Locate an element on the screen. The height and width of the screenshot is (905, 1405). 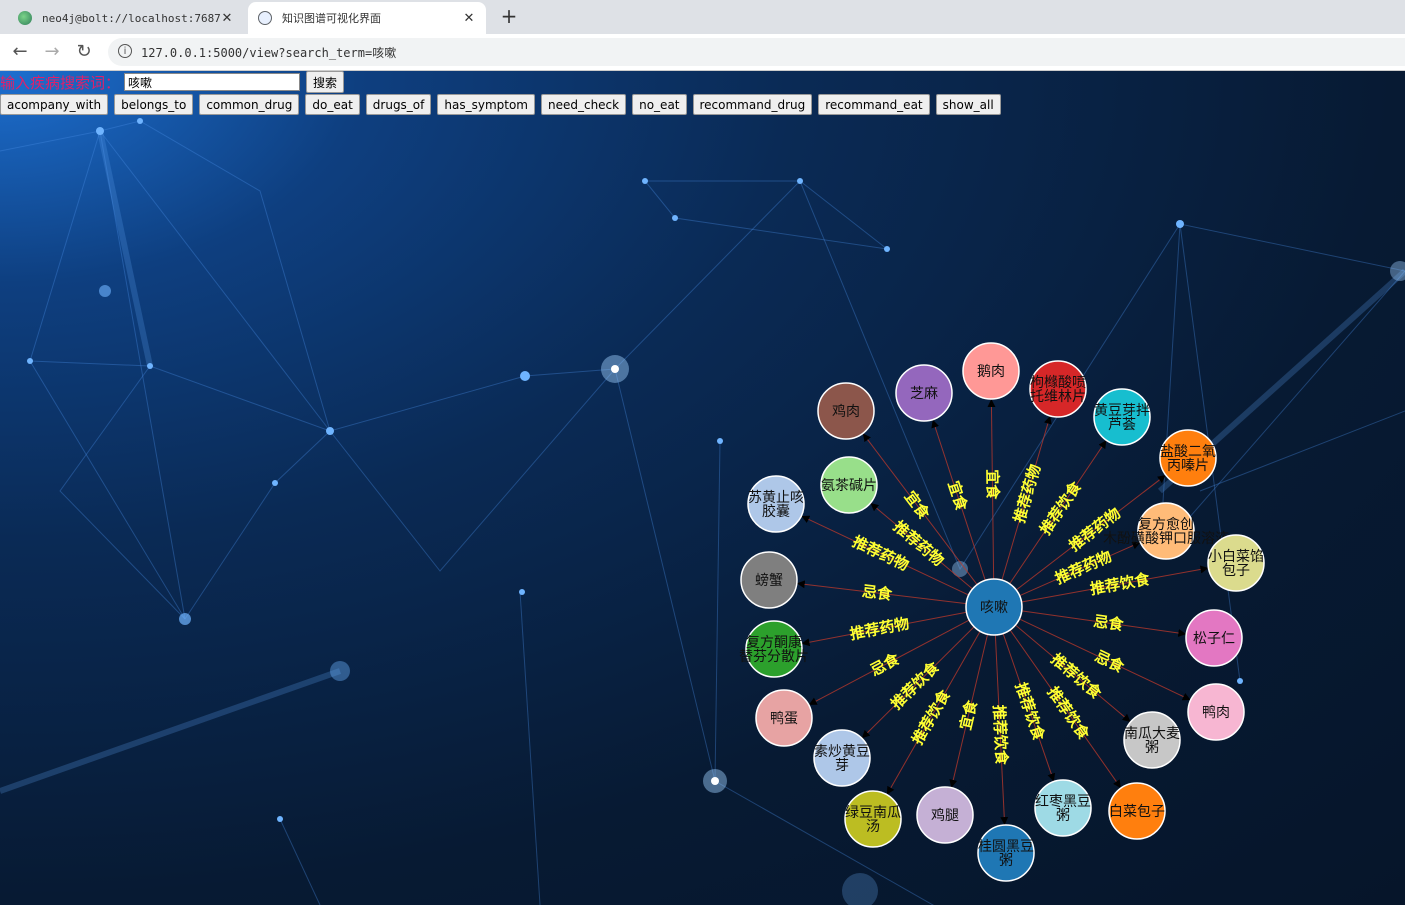
site-info-icon: i is located at coordinates (125, 51).